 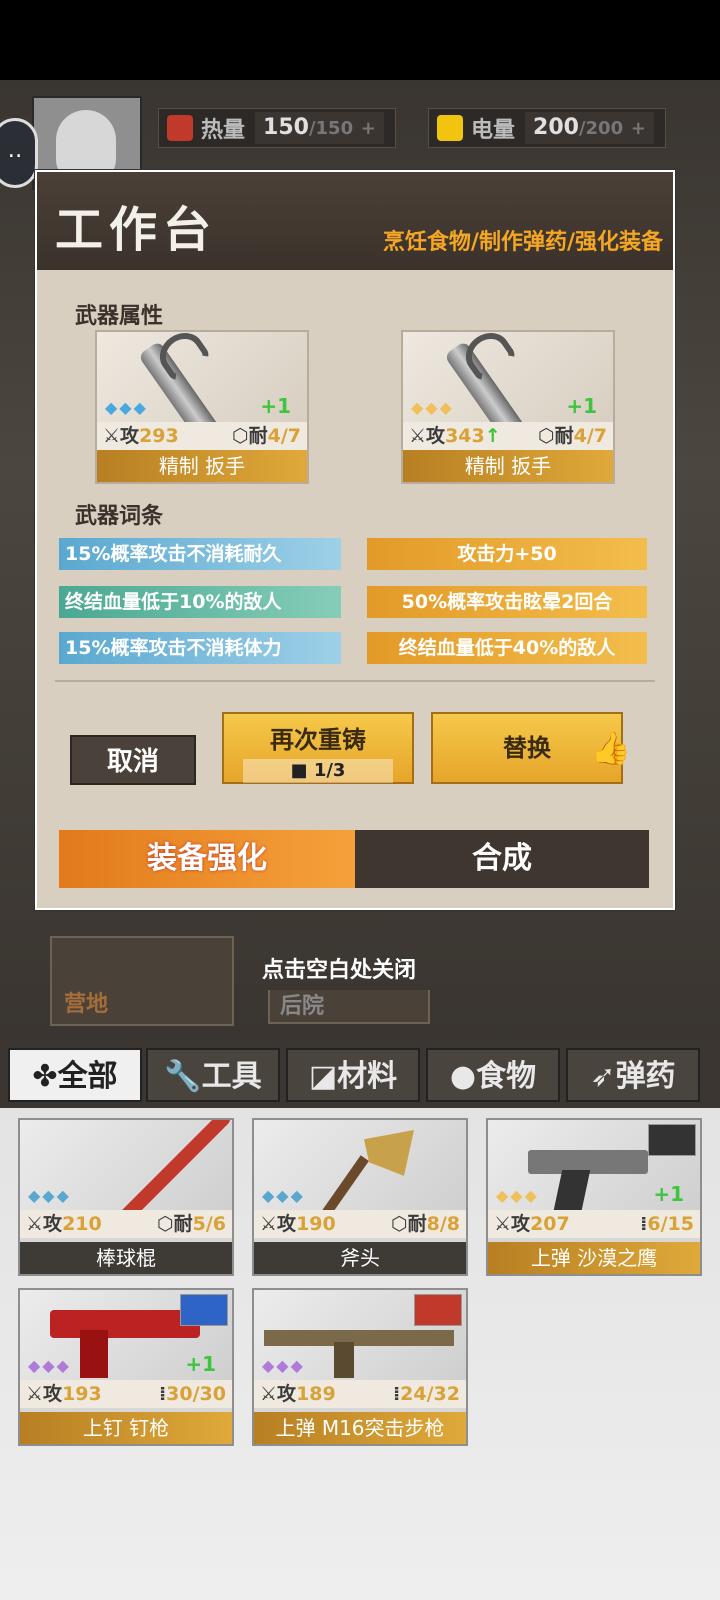 I want to click on chat-button: ‥, so click(x=19, y=153).